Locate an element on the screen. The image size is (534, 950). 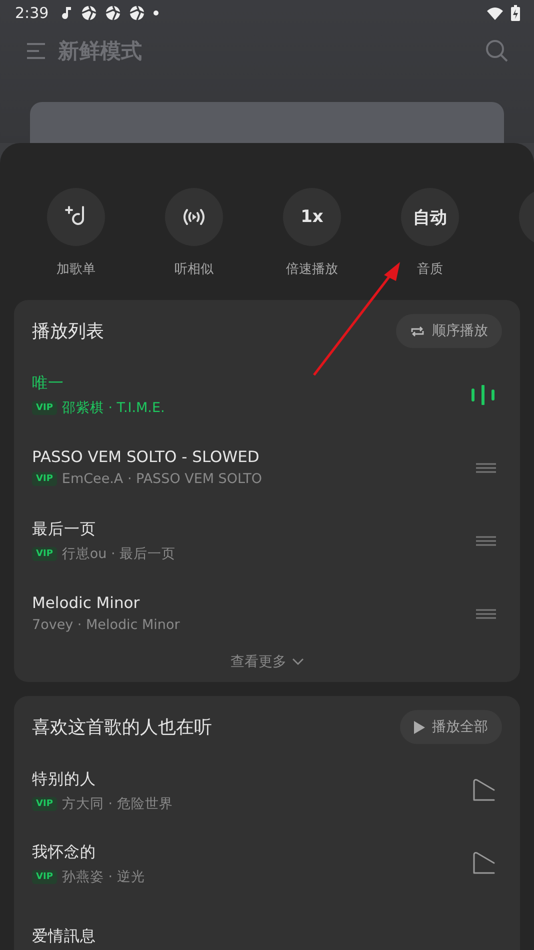
action-label: 倍速播放 is located at coordinates (312, 269).